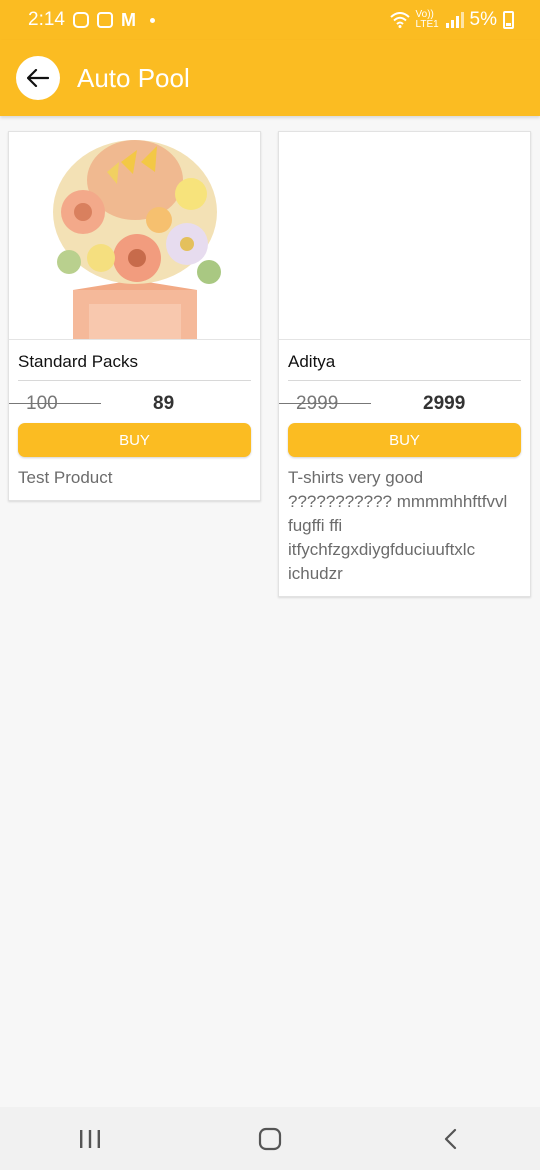 This screenshot has width=540, height=1170. Describe the element at coordinates (78, 361) in the screenshot. I see `product-name: Standard Packs` at that location.